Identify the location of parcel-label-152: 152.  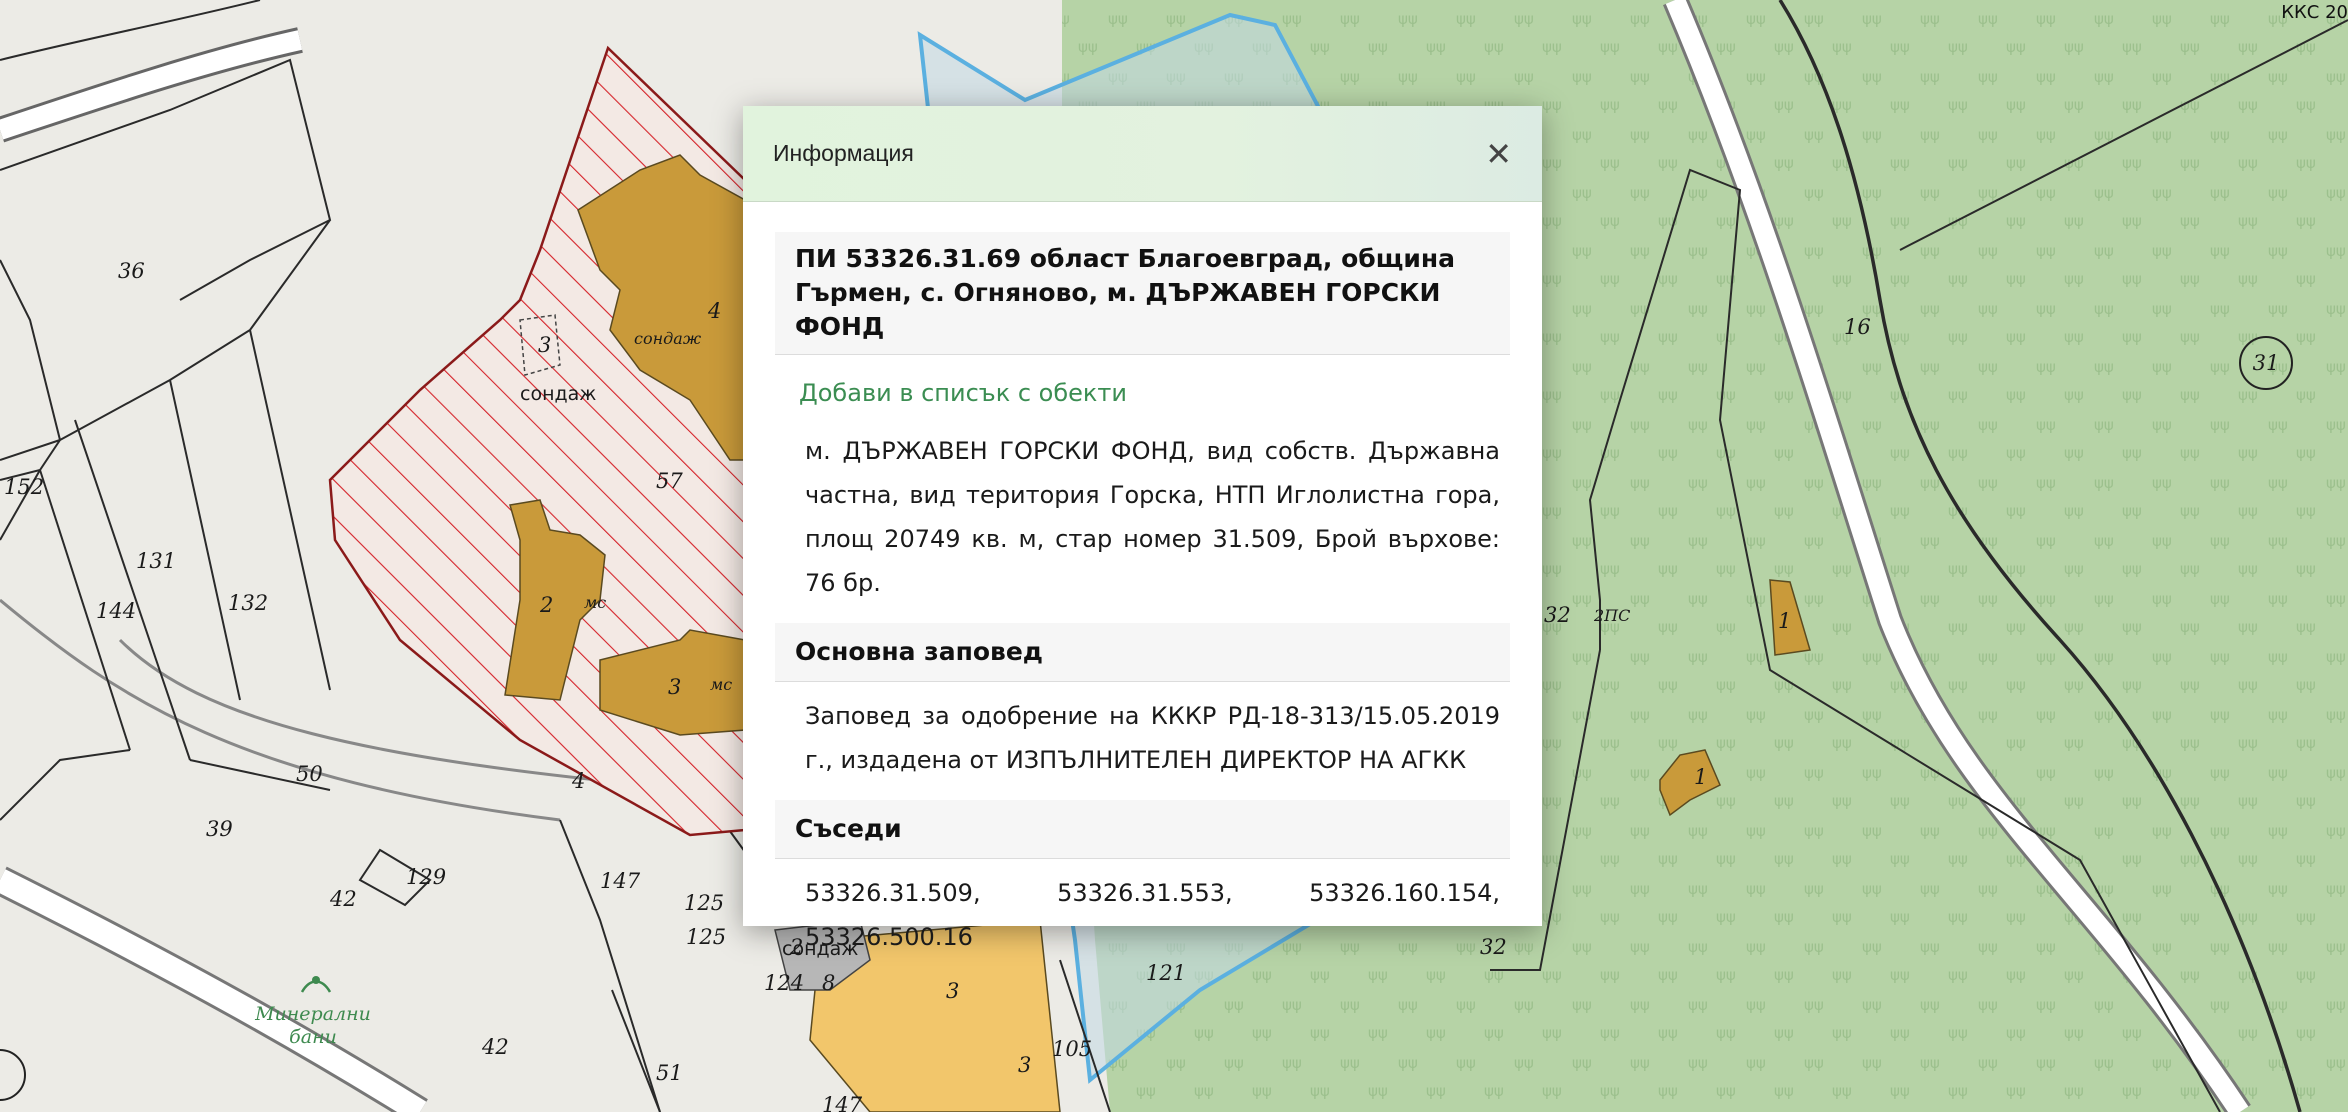
(24, 487).